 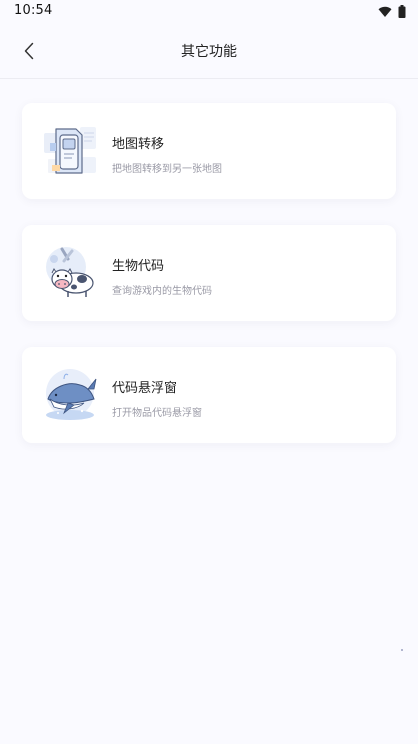 I want to click on status-icons, so click(x=392, y=11).